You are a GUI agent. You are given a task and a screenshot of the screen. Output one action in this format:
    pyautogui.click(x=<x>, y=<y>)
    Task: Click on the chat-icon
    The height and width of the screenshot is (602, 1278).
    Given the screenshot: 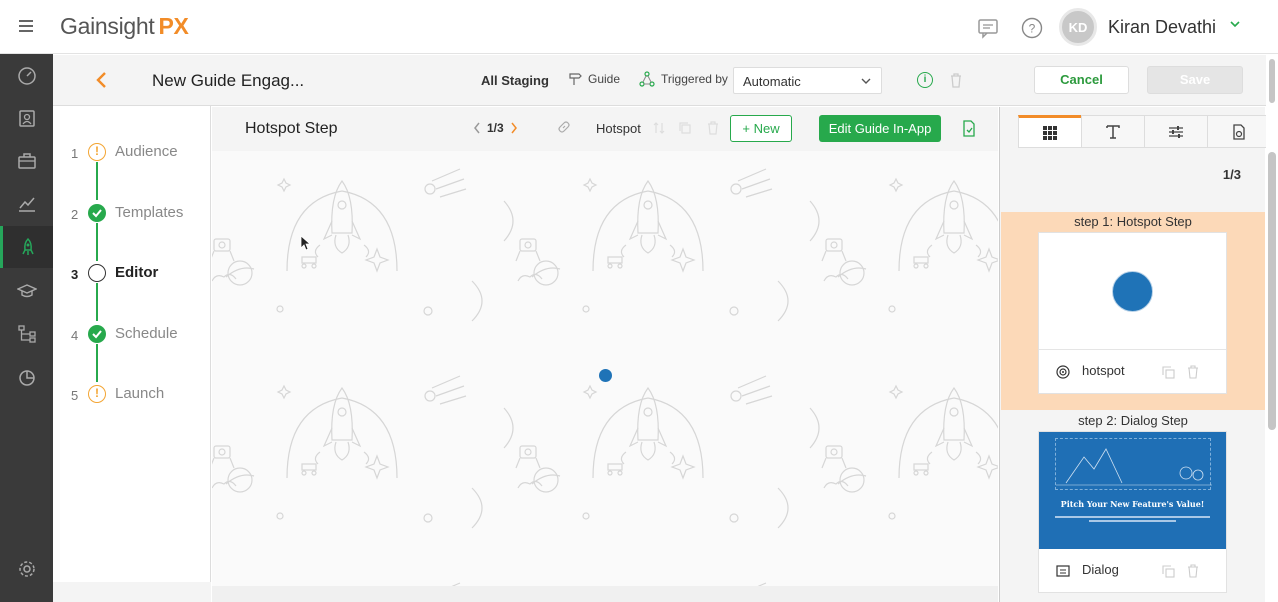 What is the action you would take?
    pyautogui.click(x=988, y=28)
    